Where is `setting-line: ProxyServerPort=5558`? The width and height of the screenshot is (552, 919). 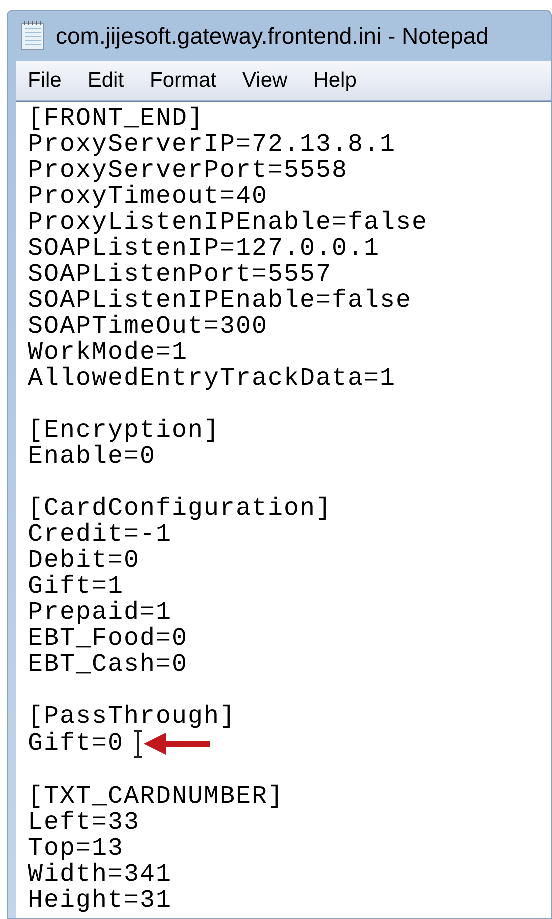 setting-line: ProxyServerPort=5558 is located at coordinates (188, 171).